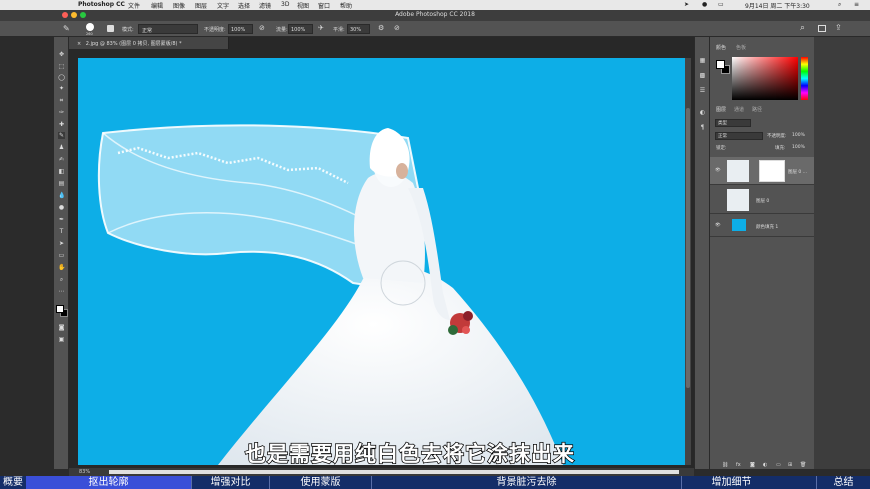  Describe the element at coordinates (61, 231) in the screenshot. I see `type-tool-icon: T` at that location.